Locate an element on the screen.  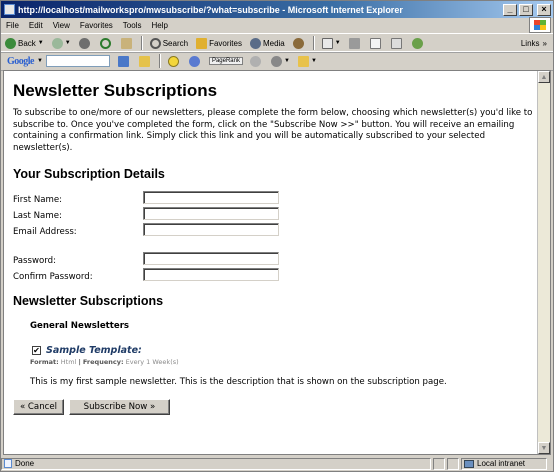
confirm-password-field is located at coordinates (211, 274).